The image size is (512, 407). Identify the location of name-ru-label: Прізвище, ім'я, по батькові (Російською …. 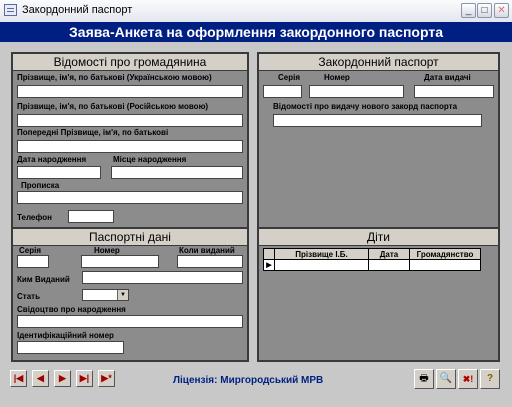
(113, 106).